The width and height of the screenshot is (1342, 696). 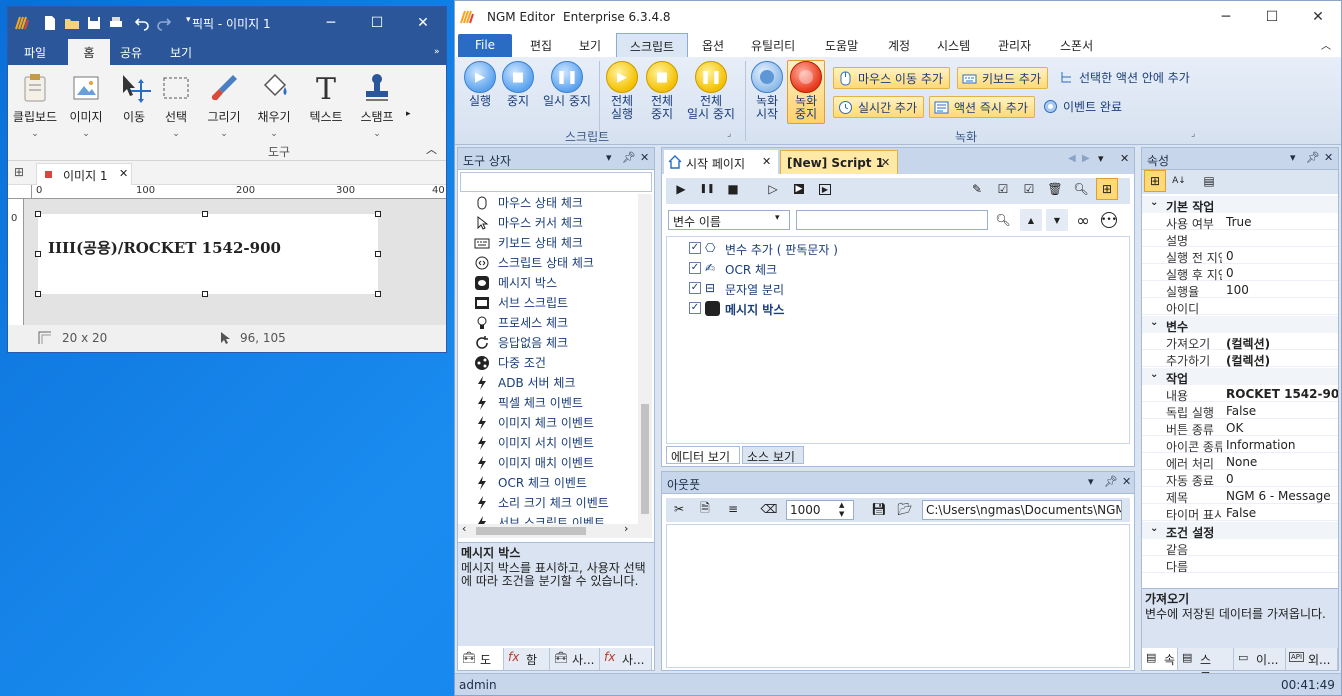 I want to click on property-row: 자동 종료 0, so click(x=1240, y=479).